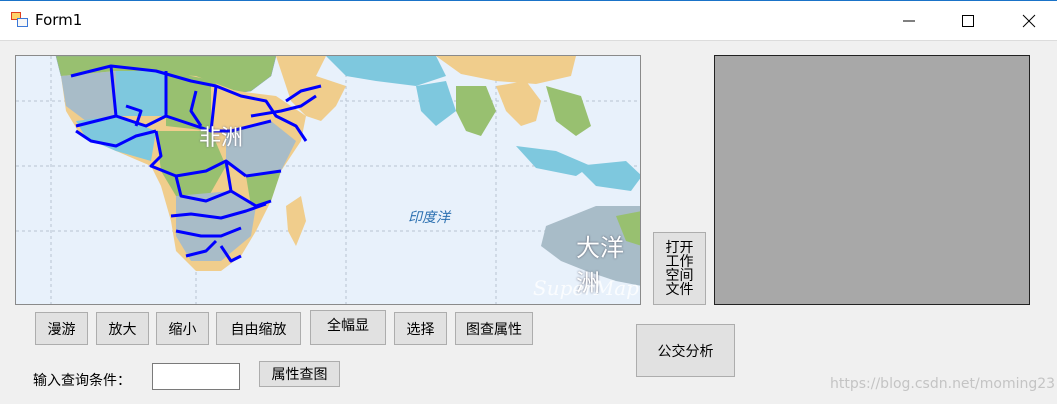 This screenshot has height=404, width=1057. I want to click on close-button, so click(1029, 21).